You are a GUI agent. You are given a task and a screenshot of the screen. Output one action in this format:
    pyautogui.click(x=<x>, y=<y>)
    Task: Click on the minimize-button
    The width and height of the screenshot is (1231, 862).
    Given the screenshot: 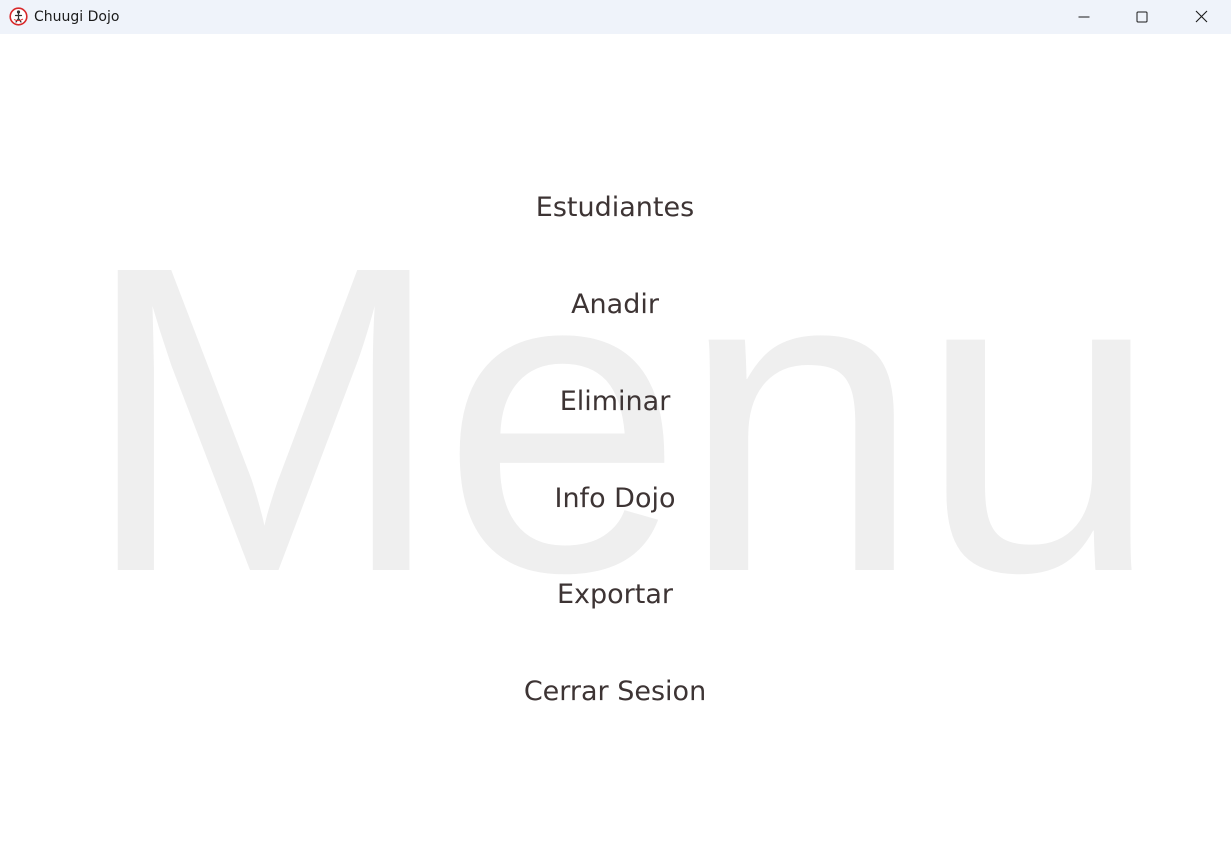 What is the action you would take?
    pyautogui.click(x=1084, y=17)
    